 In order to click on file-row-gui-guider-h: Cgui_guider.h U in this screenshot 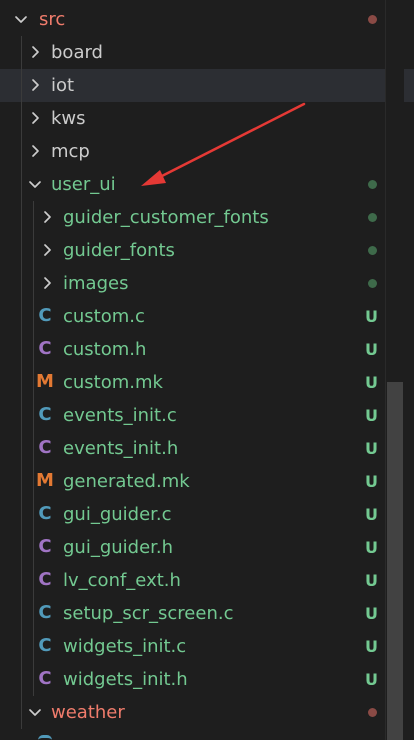, I will do `click(207, 547)`.